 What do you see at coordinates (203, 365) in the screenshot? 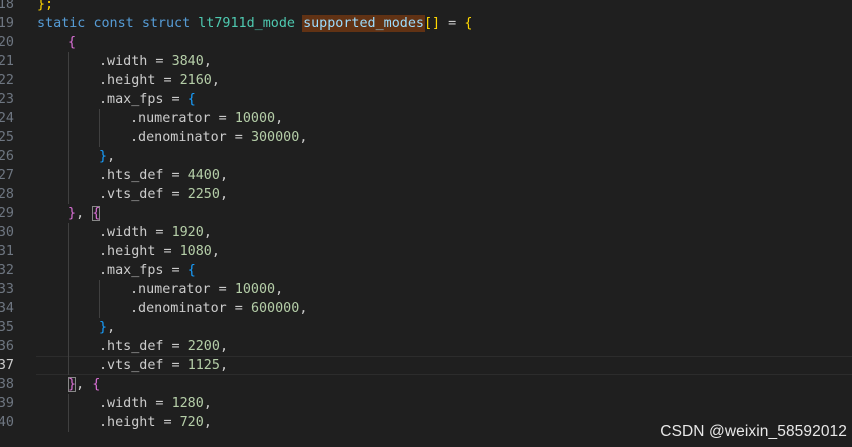
I see `number-value: 1125` at bounding box center [203, 365].